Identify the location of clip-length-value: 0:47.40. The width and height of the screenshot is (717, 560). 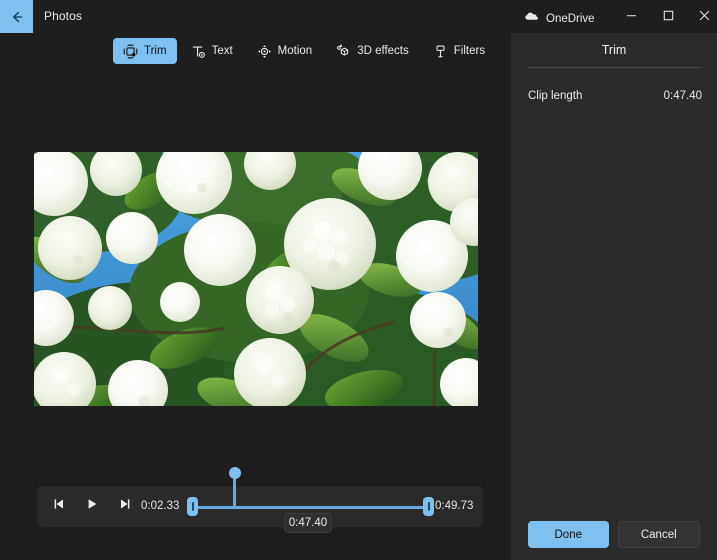
(682, 96).